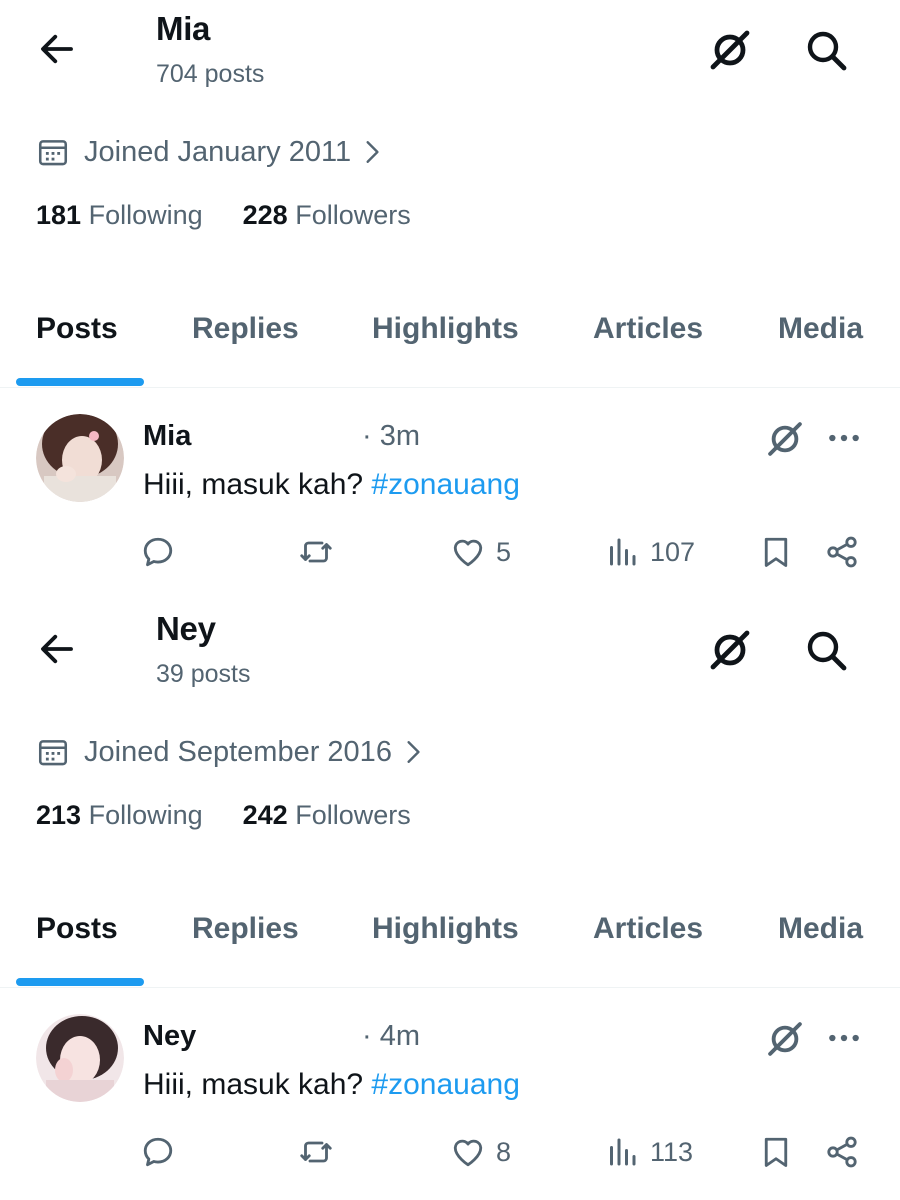 The image size is (900, 1200). What do you see at coordinates (265, 215) in the screenshot?
I see `followers-count: 228` at bounding box center [265, 215].